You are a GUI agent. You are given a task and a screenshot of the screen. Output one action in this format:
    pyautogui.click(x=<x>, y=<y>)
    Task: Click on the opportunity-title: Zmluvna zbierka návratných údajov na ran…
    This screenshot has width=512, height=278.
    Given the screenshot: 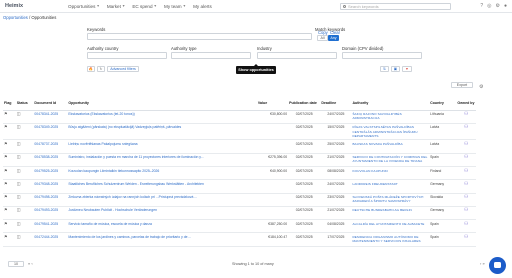 What is the action you would take?
    pyautogui.click(x=162, y=200)
    